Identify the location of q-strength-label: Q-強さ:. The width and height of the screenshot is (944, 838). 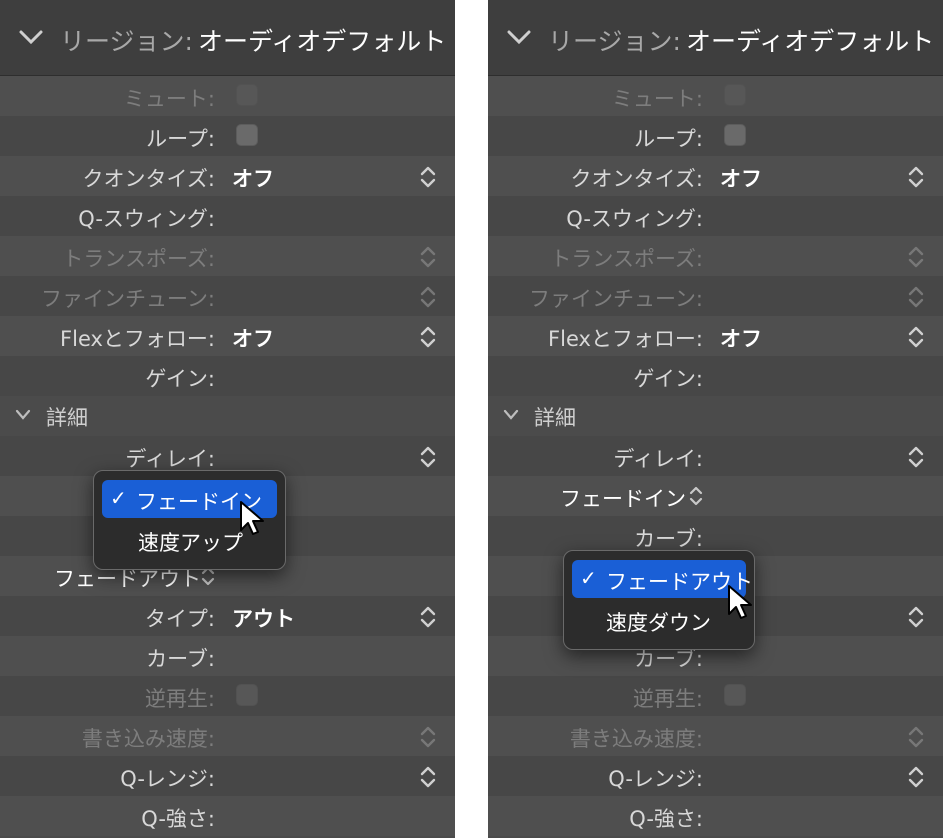
(666, 819).